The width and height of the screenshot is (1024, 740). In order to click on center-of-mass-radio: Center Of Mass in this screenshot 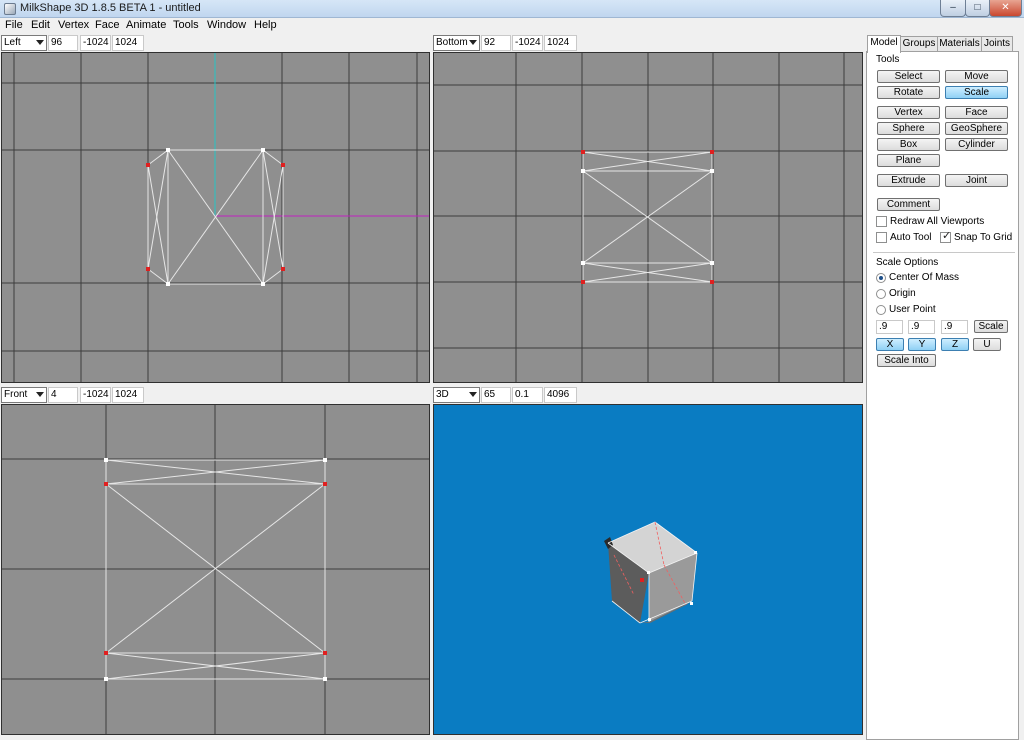, I will do `click(926, 278)`.